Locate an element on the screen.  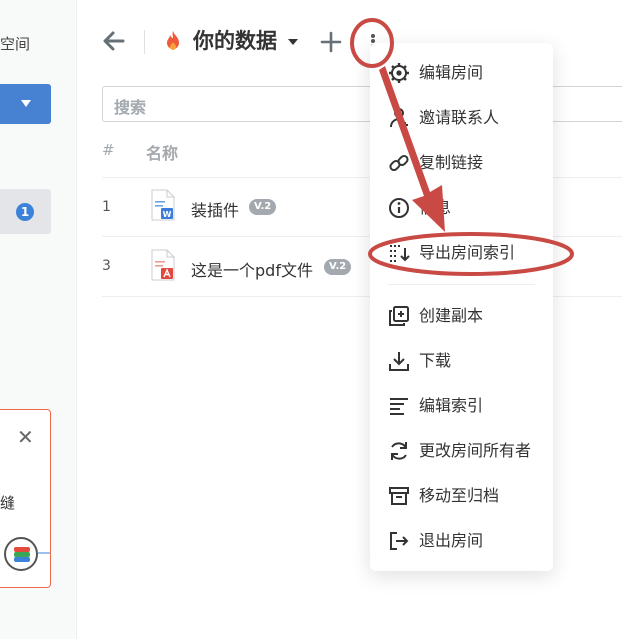
menu-item-copy-link: 复制链接 is located at coordinates (461, 163).